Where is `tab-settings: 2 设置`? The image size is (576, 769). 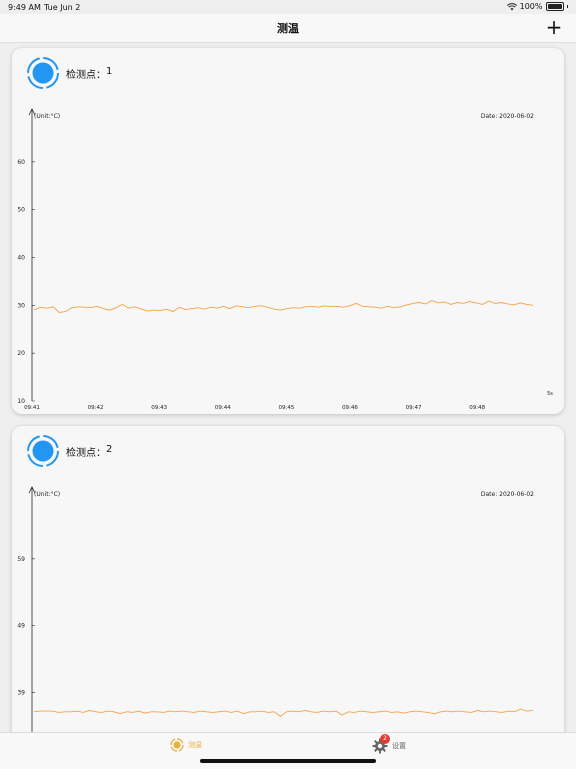 tab-settings: 2 设置 is located at coordinates (389, 744).